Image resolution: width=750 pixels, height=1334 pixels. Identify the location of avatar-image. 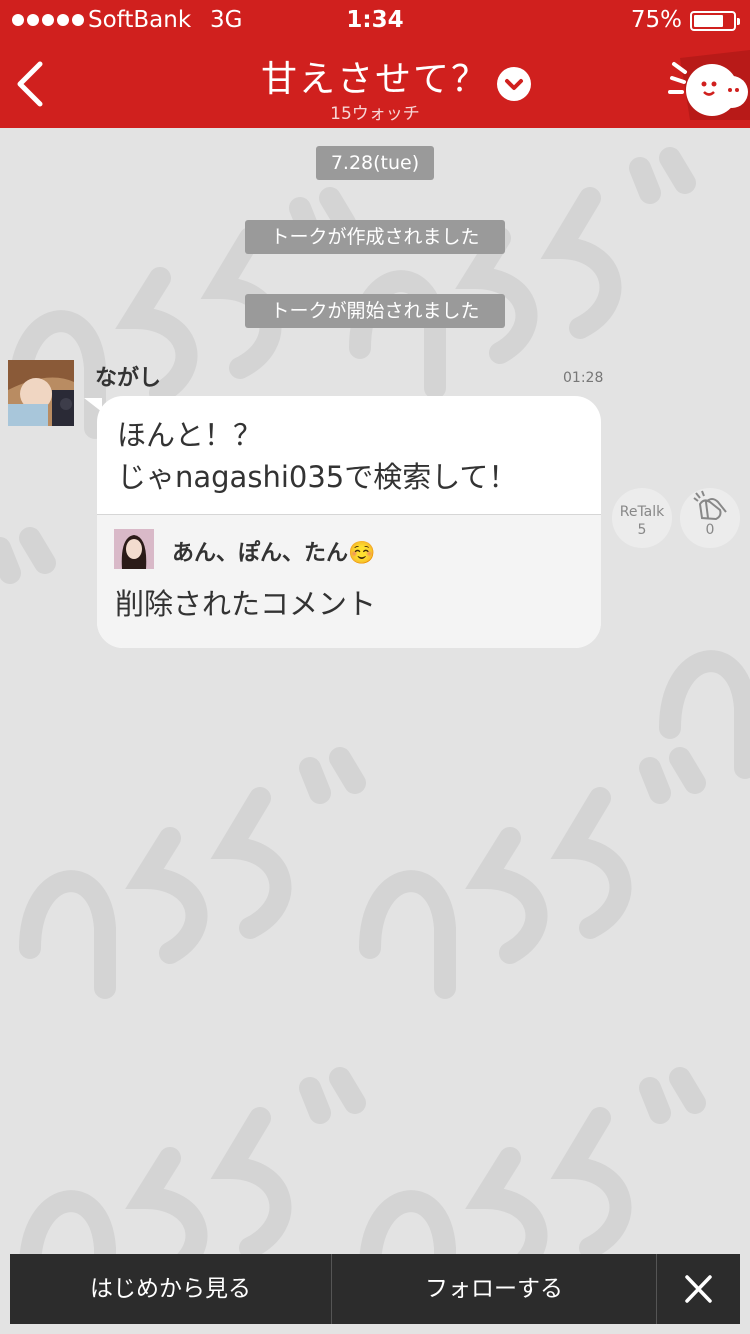
(41, 393).